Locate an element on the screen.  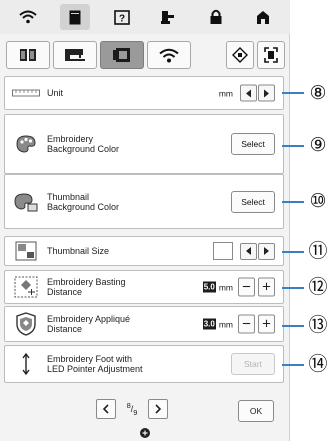
embroidery-bg-label-line2: Background Color is located at coordinates (83, 149).